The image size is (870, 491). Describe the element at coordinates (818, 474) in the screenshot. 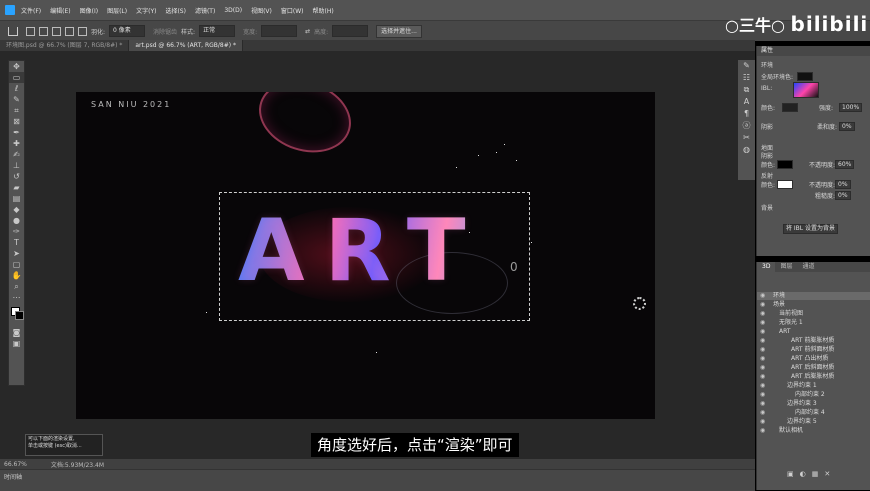

I see `filter-icon: ▦` at that location.